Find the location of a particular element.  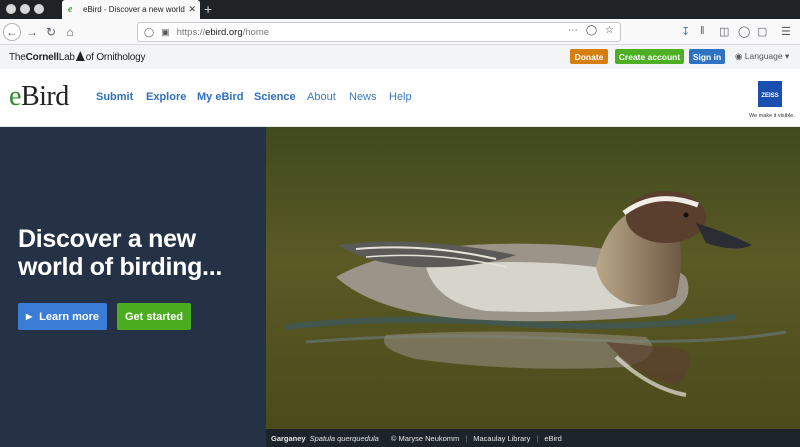

browser-tab-bar: e eBird - Discover a new world of ✕ + is located at coordinates (400, 9).